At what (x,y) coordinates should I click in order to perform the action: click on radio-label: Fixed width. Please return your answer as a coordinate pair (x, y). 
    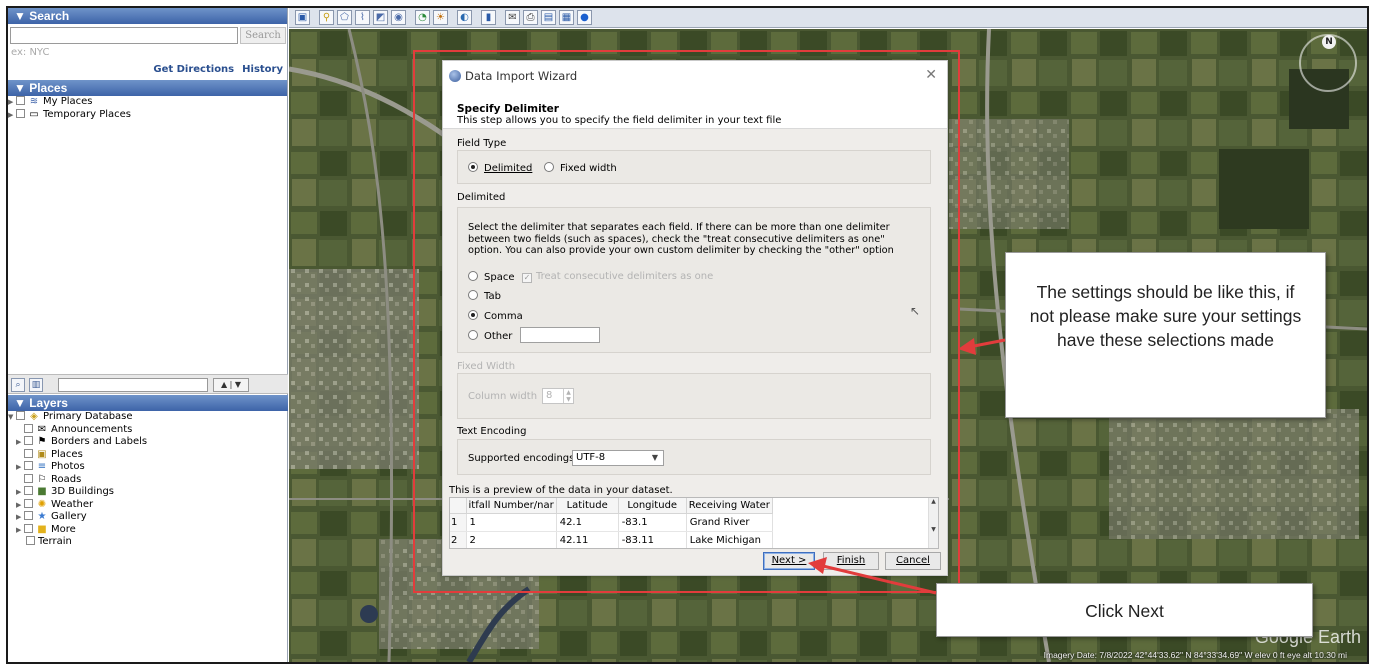
    Looking at the image, I should click on (588, 168).